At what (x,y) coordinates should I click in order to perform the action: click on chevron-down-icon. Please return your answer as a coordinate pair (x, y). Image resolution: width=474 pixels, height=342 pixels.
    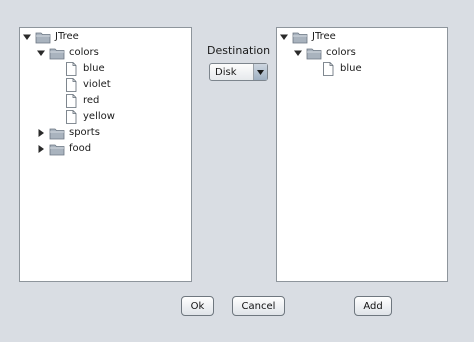
    Looking at the image, I should click on (260, 72).